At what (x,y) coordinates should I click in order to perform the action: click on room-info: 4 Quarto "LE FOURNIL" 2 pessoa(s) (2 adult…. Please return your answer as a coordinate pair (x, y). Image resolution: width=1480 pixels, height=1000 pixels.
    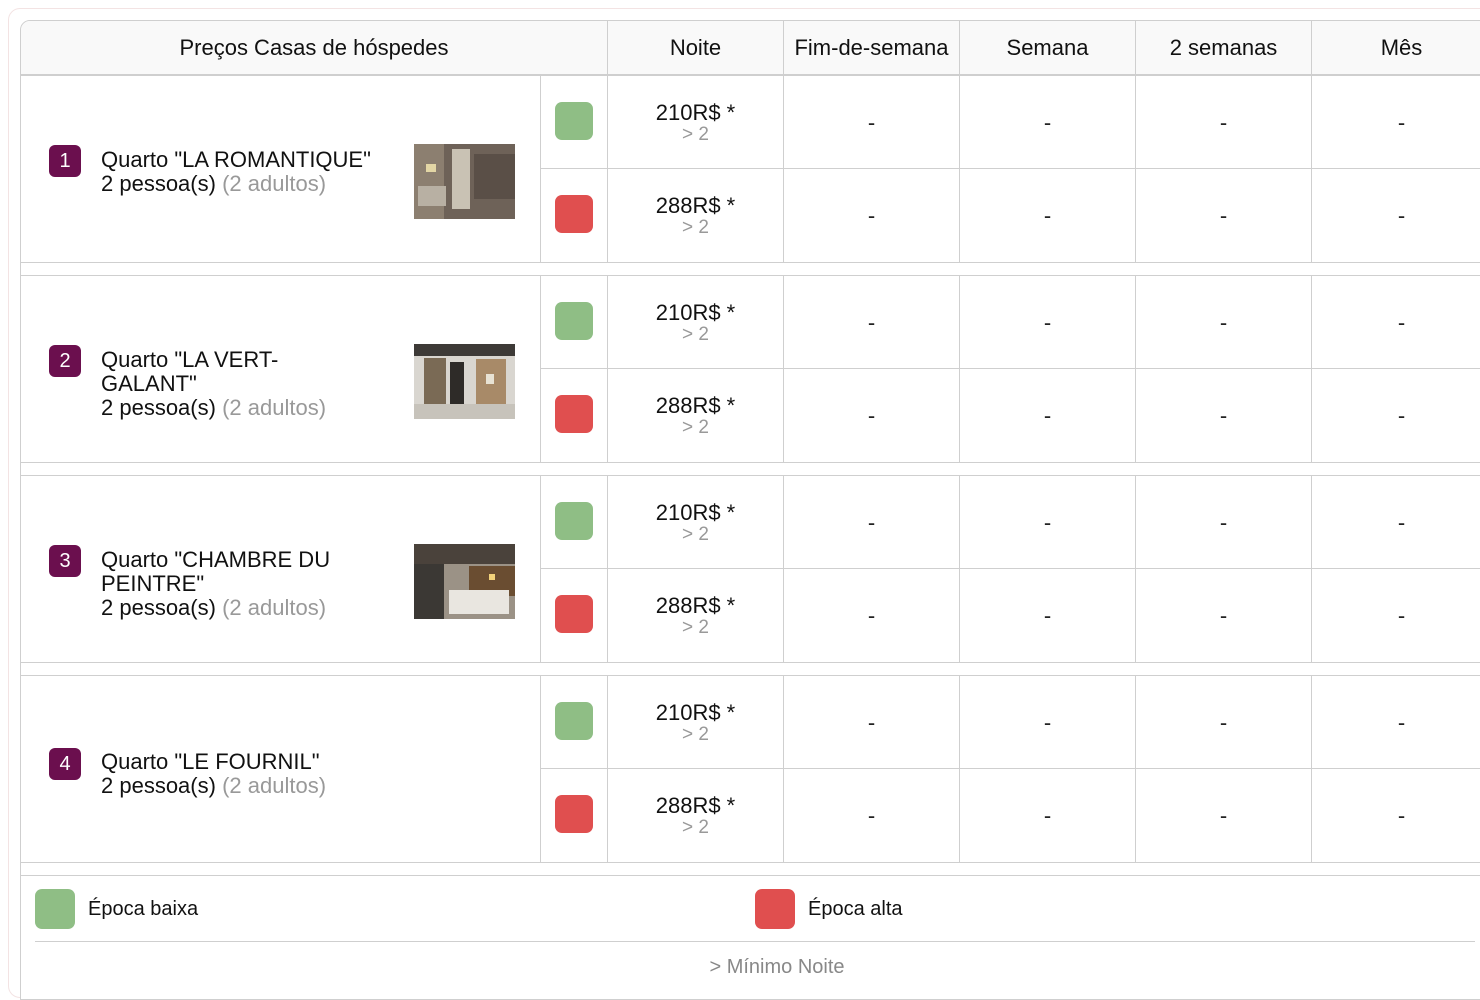
    Looking at the image, I should click on (281, 769).